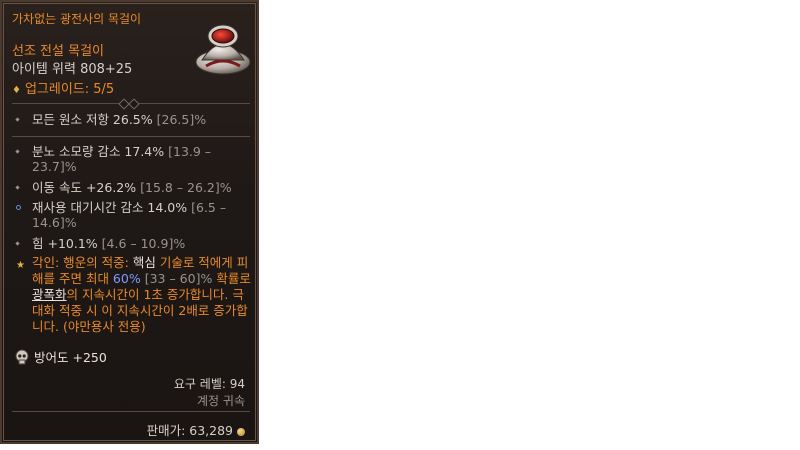 The width and height of the screenshot is (800, 450). Describe the element at coordinates (133, 159) in the screenshot. I see `stat-fury: 분노 소모량 감소 17.4% [13.9 – 23.7]%` at that location.